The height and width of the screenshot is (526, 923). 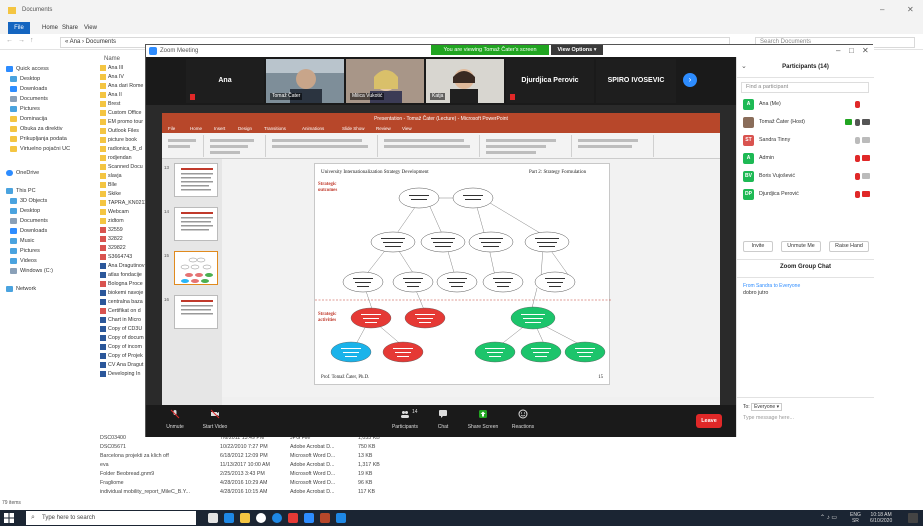 What do you see at coordinates (124, 185) in the screenshot?
I see `list-item: Blle` at bounding box center [124, 185].